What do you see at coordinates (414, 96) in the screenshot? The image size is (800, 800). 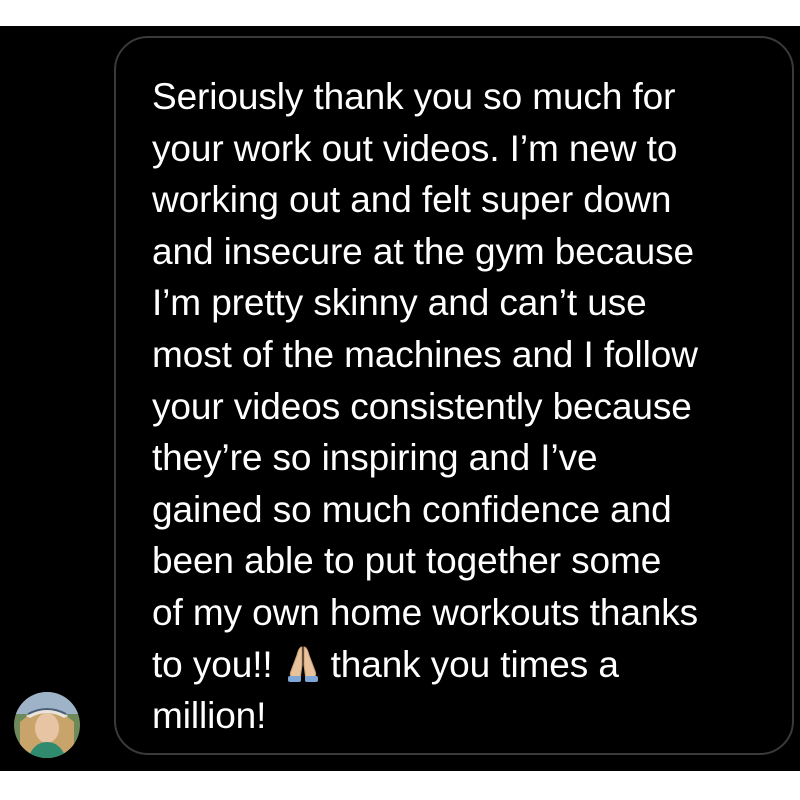 I see `message-line: Seriously thank you so much for` at bounding box center [414, 96].